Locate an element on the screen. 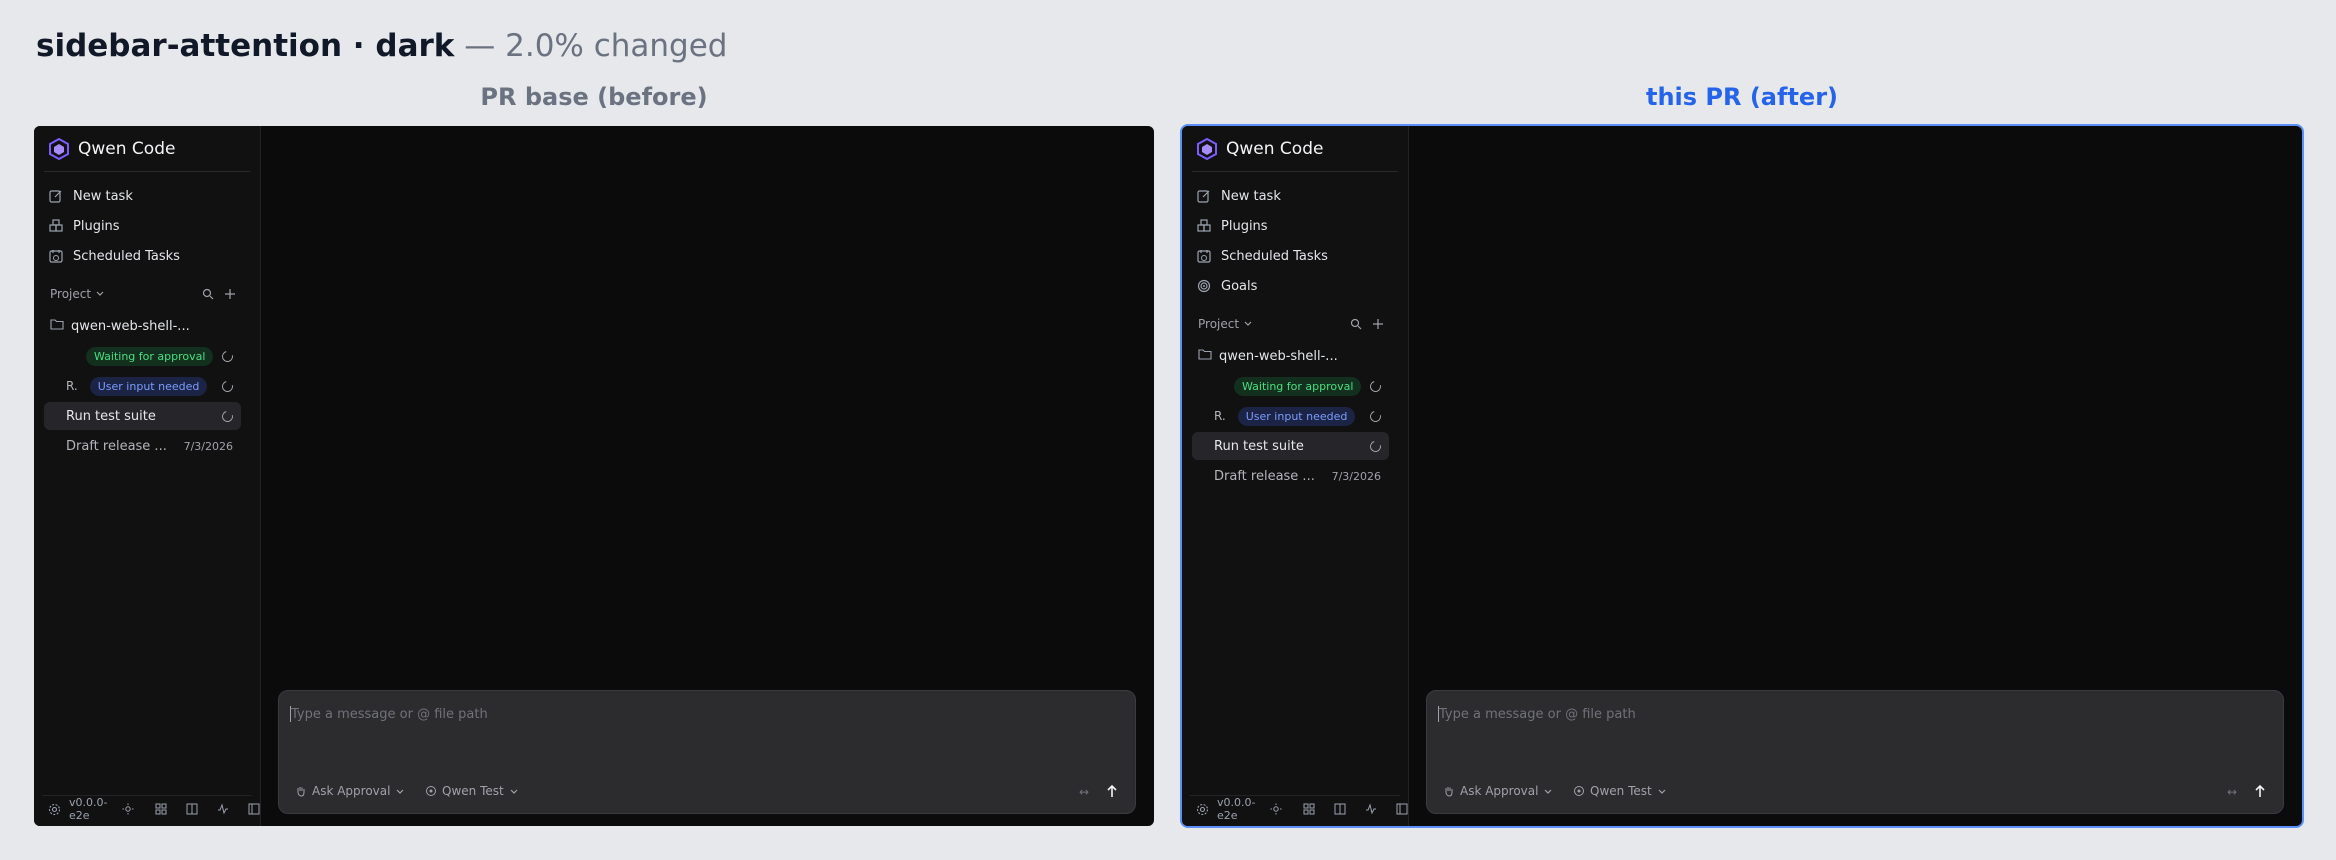 The width and height of the screenshot is (2336, 860). nav-label: Scheduled Tasks is located at coordinates (1274, 256).